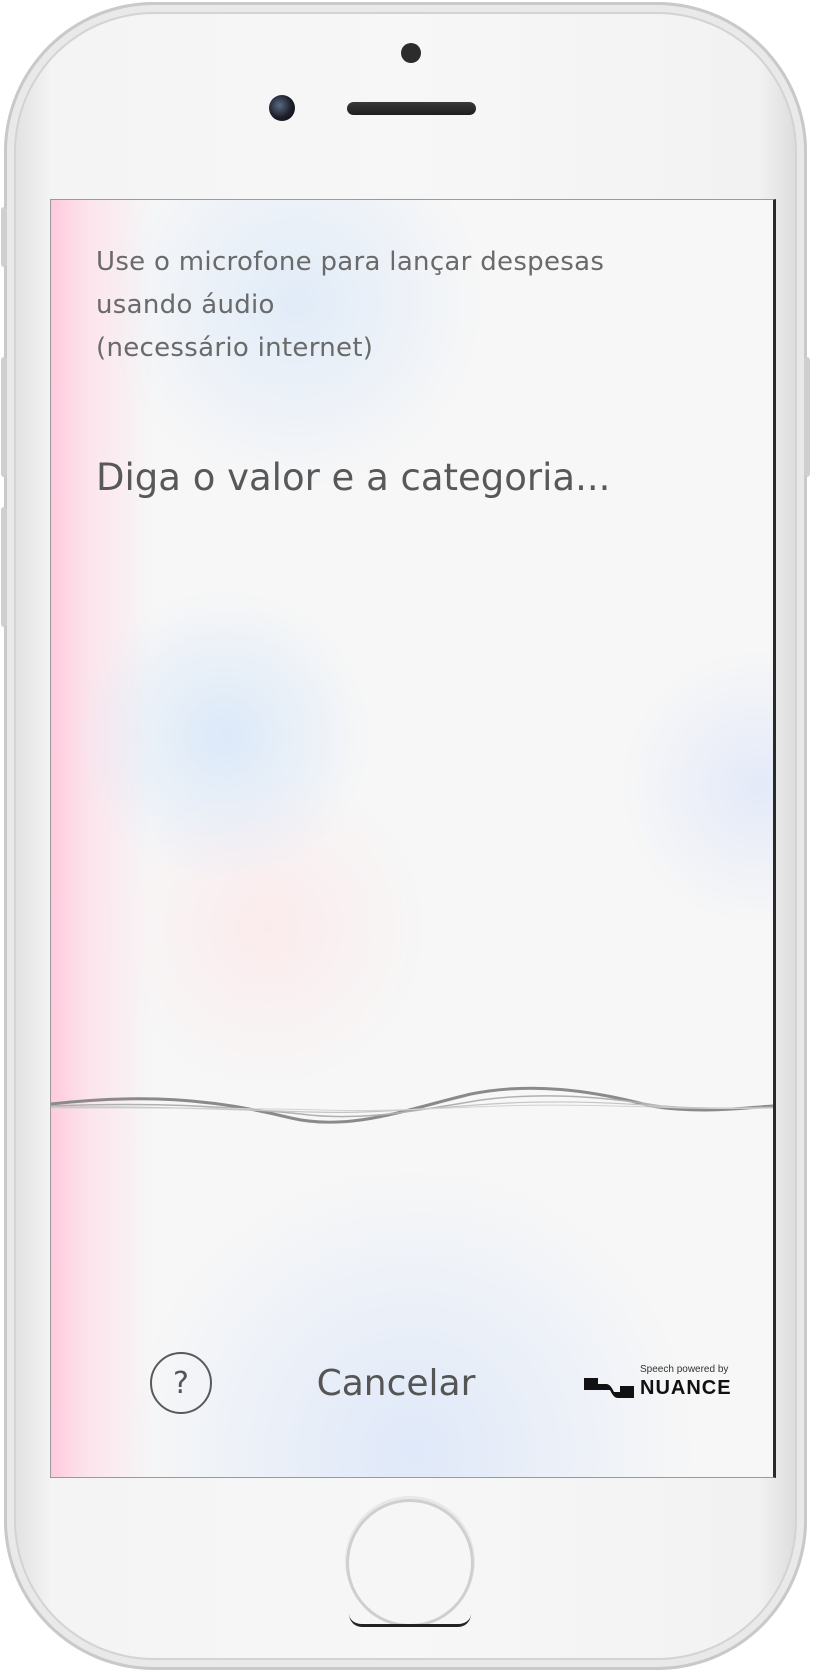  Describe the element at coordinates (410, 1563) in the screenshot. I see `home-button` at that location.